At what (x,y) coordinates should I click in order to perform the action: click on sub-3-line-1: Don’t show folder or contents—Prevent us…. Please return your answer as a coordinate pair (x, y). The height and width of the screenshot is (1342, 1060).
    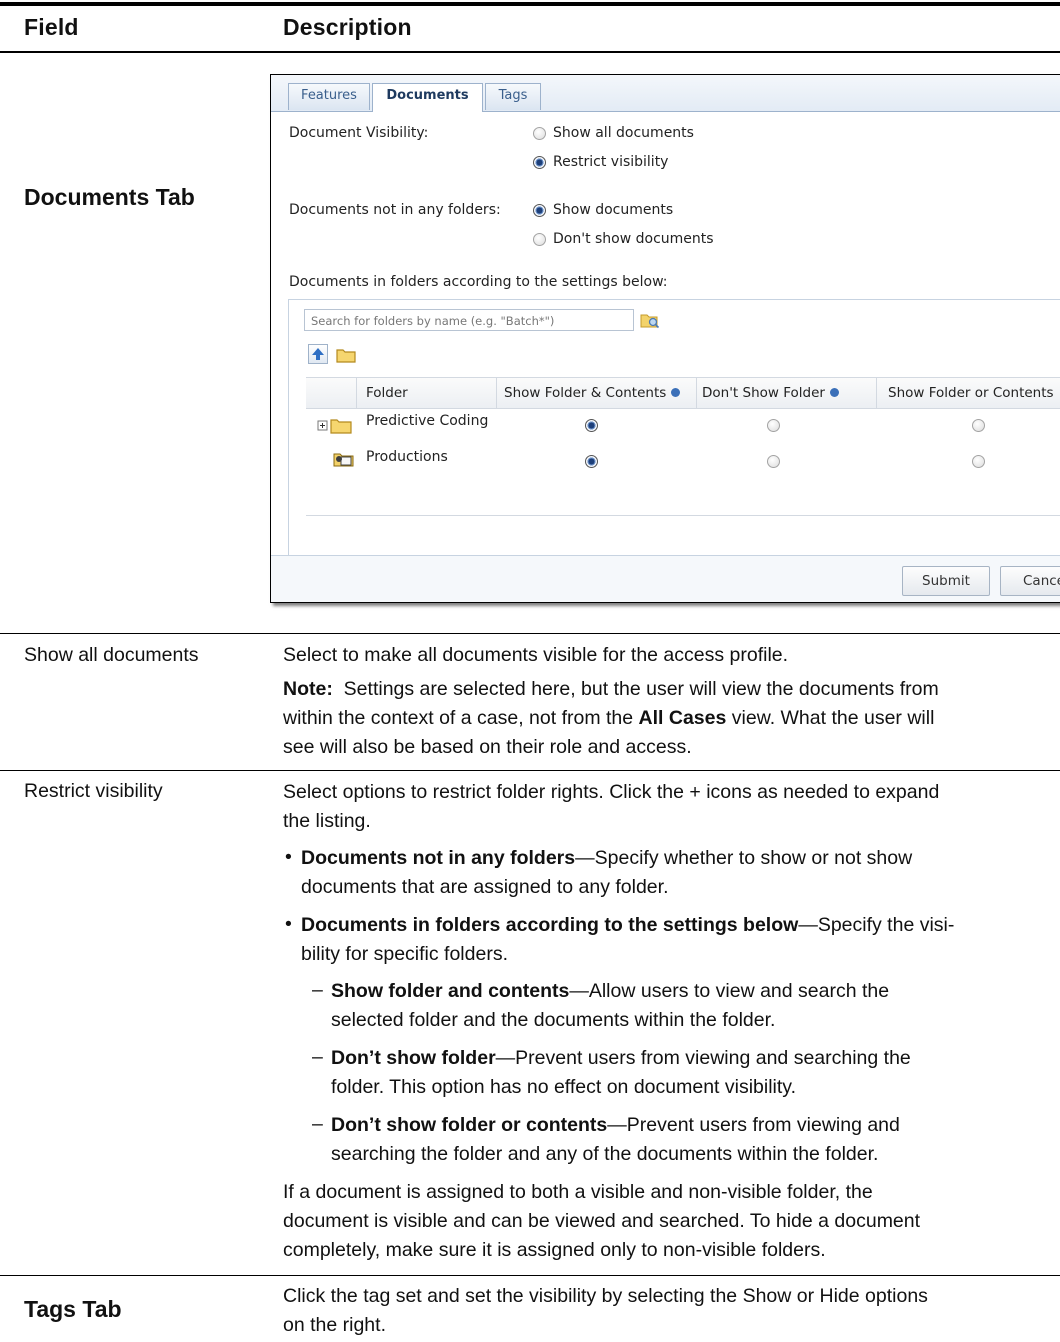
    Looking at the image, I should click on (615, 1125).